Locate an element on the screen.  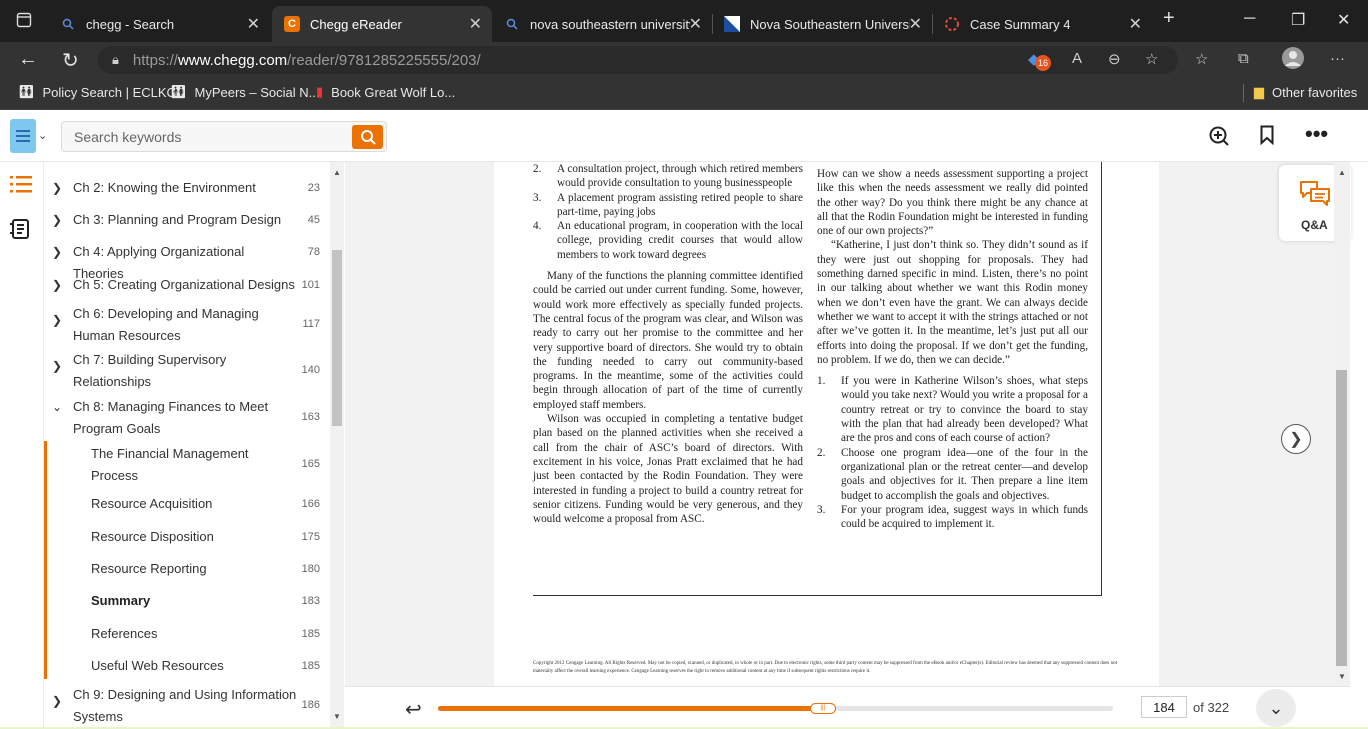
toc-list-icon is located at coordinates (21, 187).